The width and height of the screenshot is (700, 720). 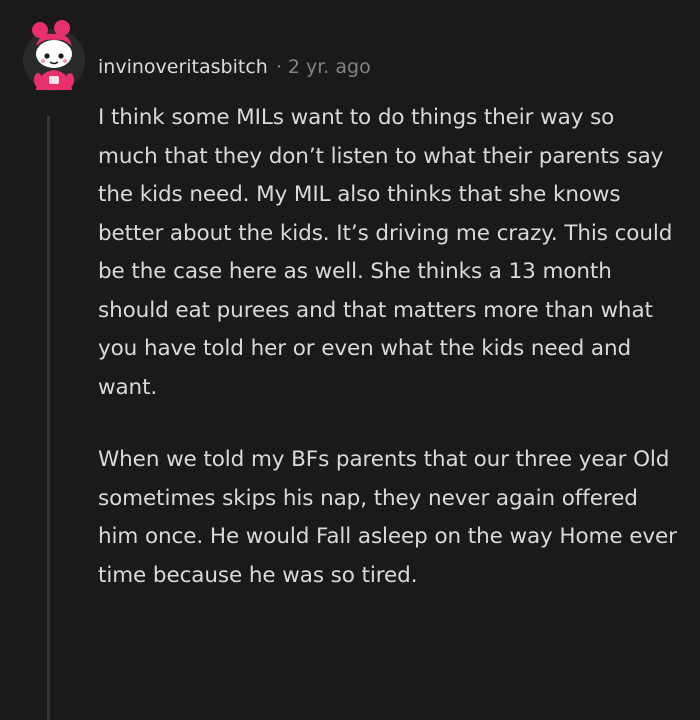 What do you see at coordinates (329, 67) in the screenshot?
I see `comment-timestamp: 2 yr. ago` at bounding box center [329, 67].